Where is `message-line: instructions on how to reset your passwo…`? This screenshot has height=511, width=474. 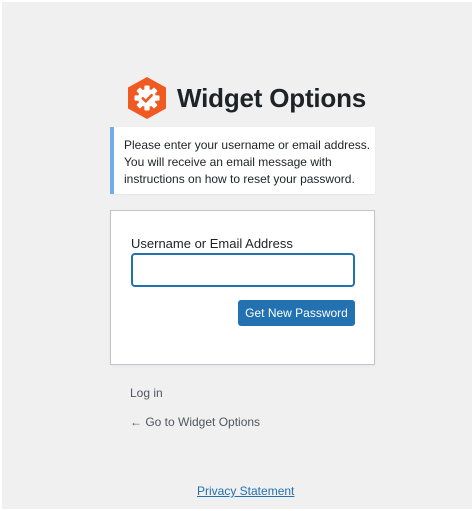
message-line: instructions on how to reset your passwo… is located at coordinates (239, 179).